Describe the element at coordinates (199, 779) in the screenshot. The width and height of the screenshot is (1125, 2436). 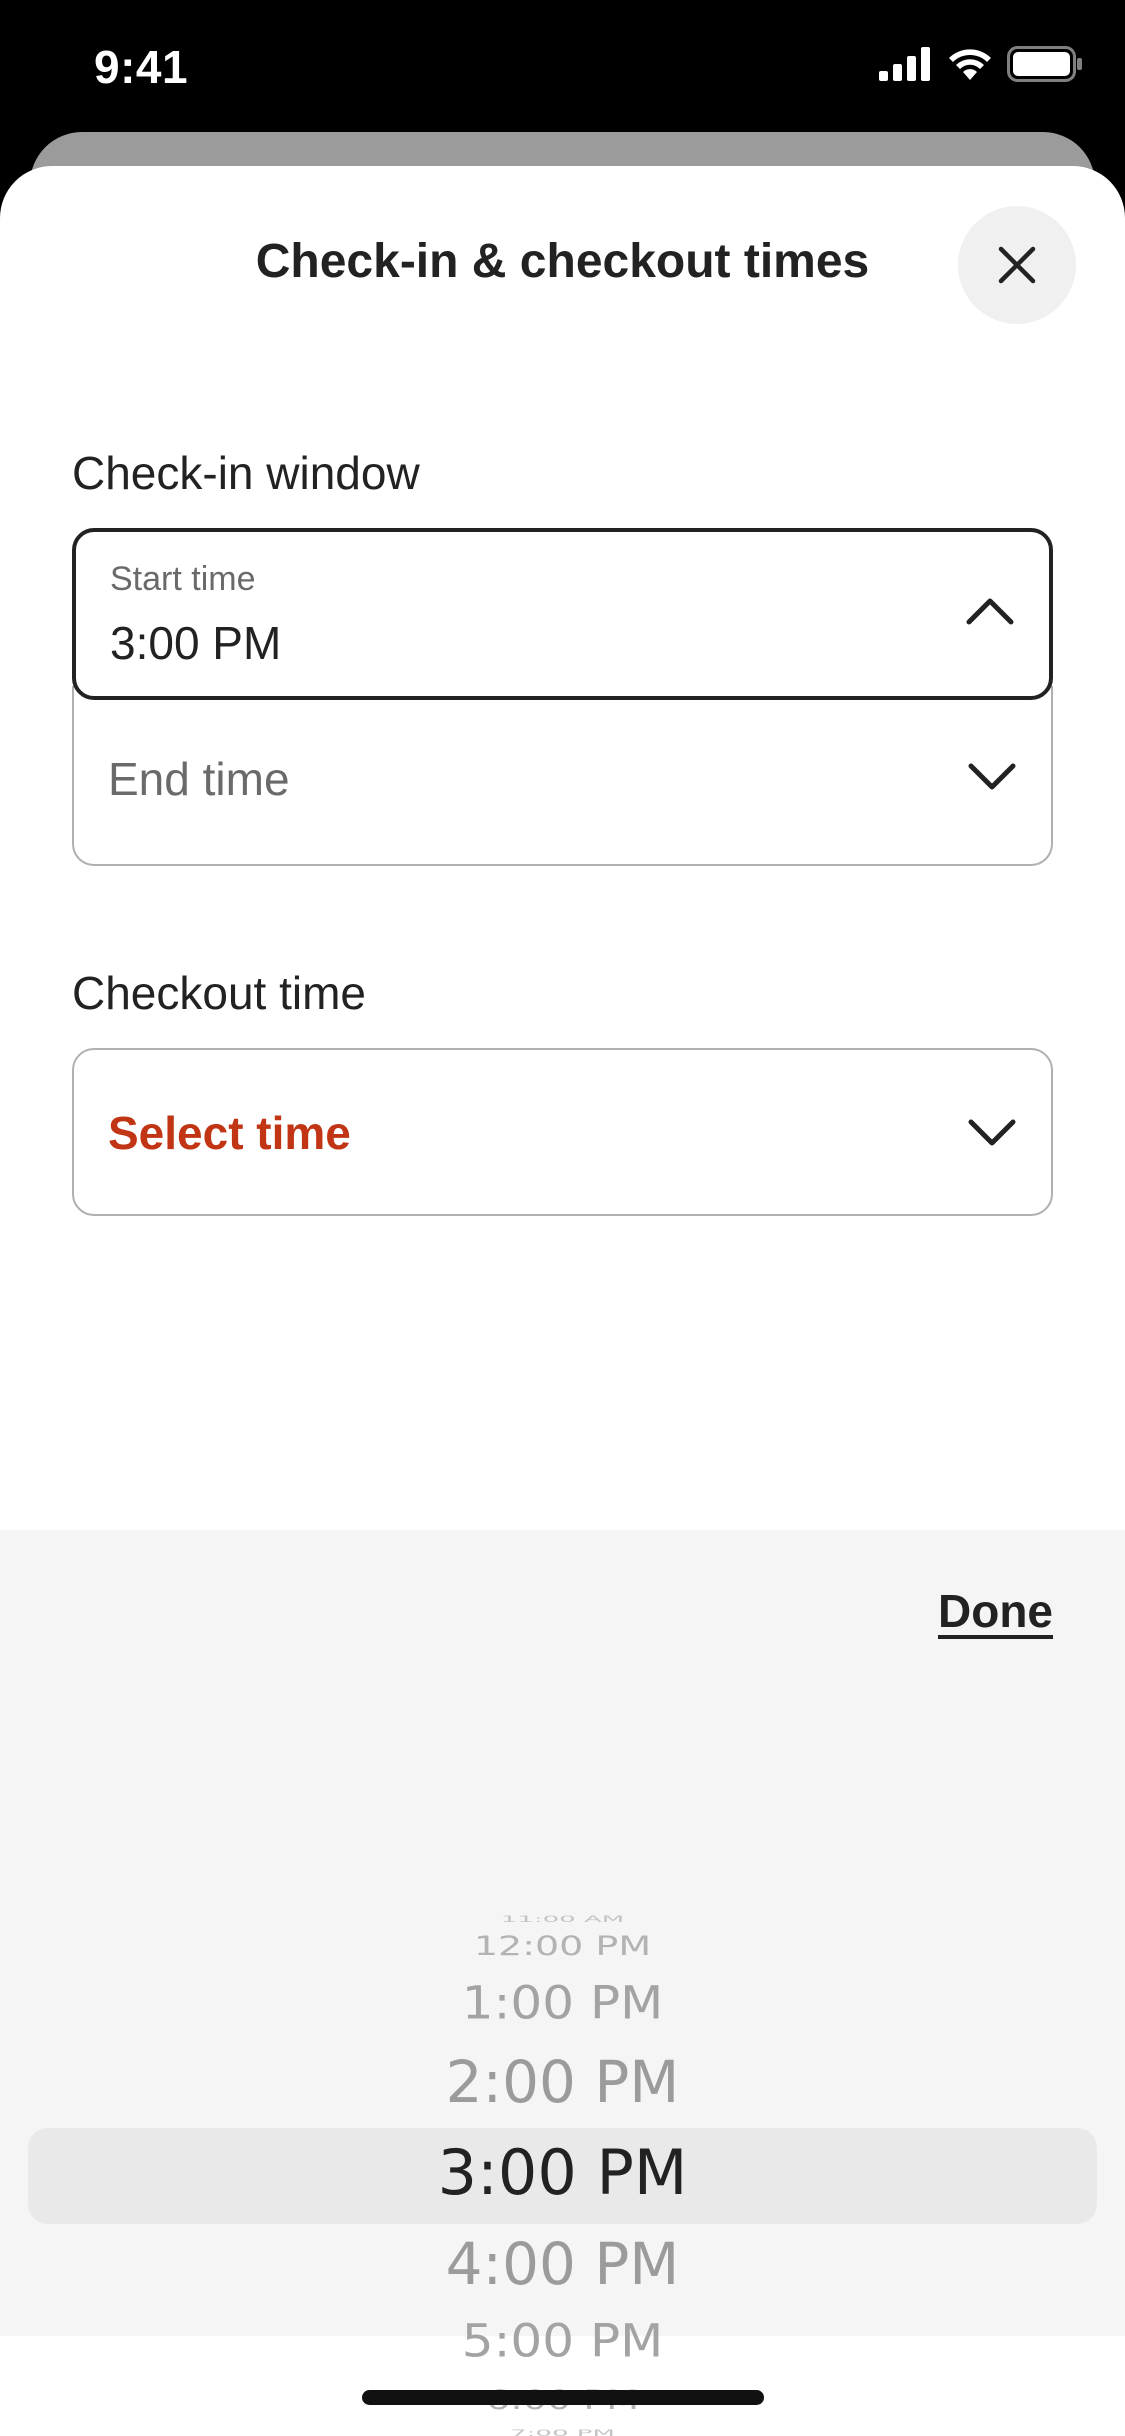
I see `end-time-placeholder: End time` at that location.